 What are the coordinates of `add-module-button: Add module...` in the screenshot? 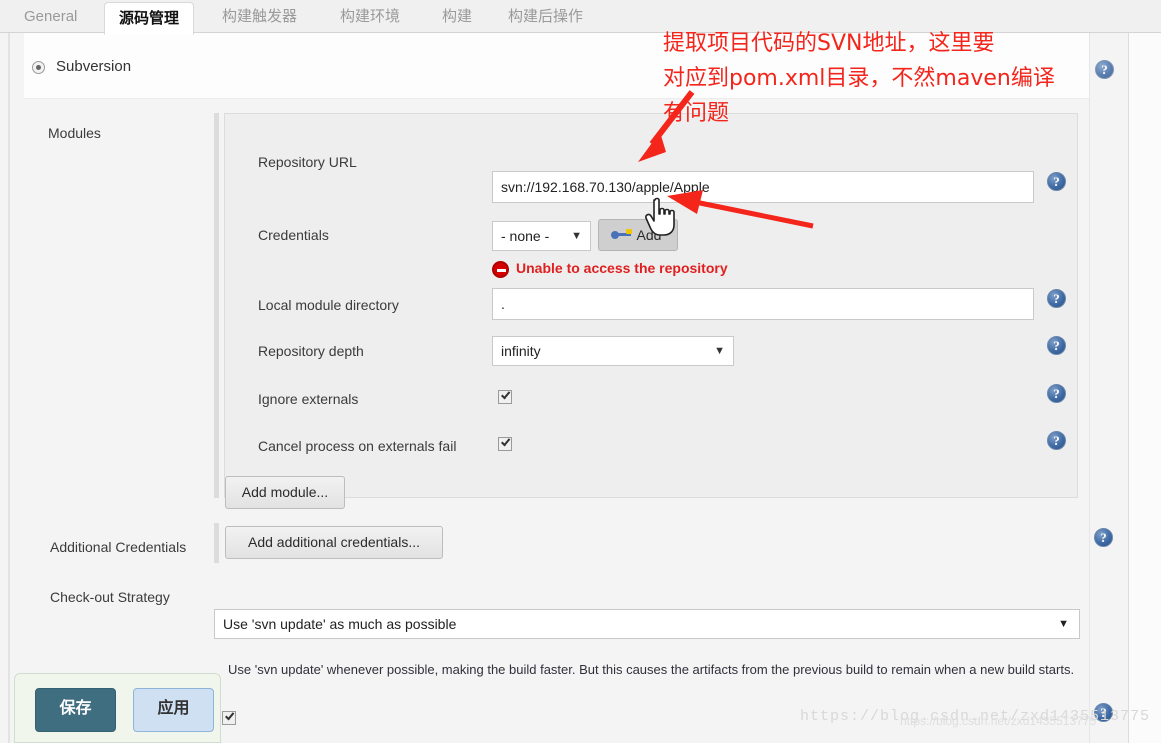 It's located at (285, 492).